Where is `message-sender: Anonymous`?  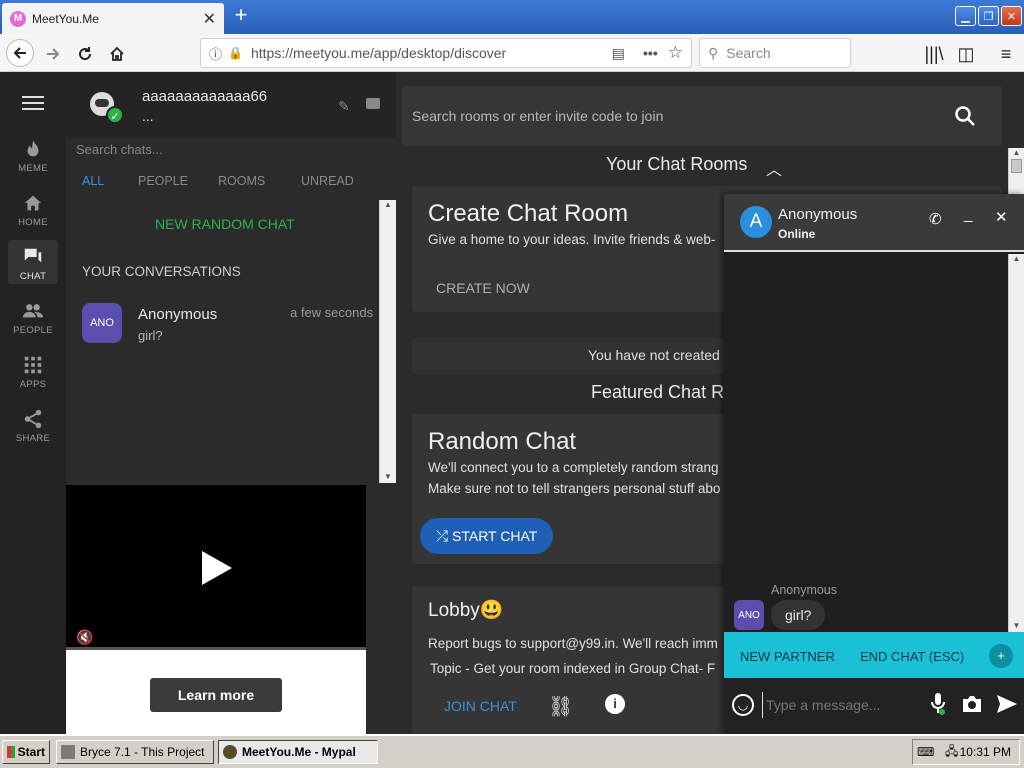 message-sender: Anonymous is located at coordinates (804, 590).